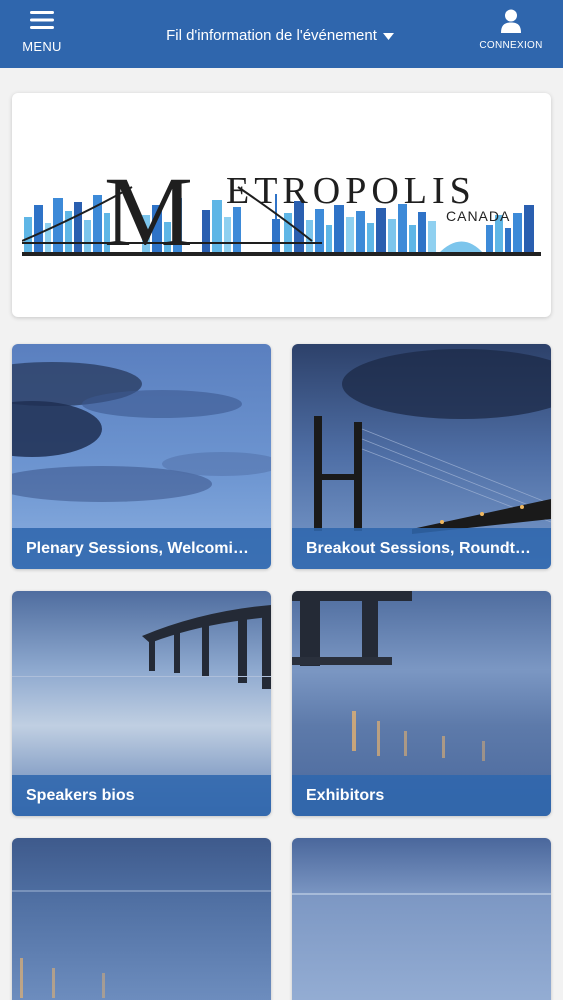 This screenshot has height=1000, width=563. What do you see at coordinates (388, 36) in the screenshot?
I see `caret-down-icon` at bounding box center [388, 36].